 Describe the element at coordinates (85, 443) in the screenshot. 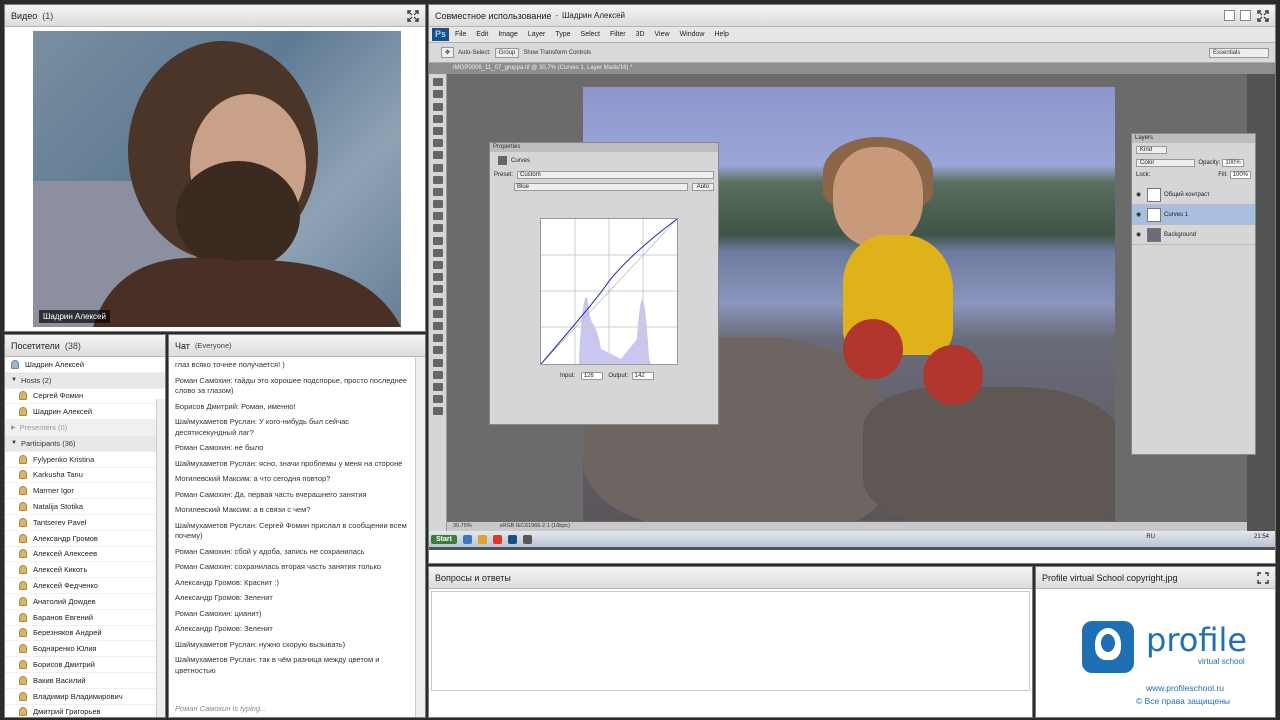

I see `participants-section-header: ▼ Participants (36)` at that location.